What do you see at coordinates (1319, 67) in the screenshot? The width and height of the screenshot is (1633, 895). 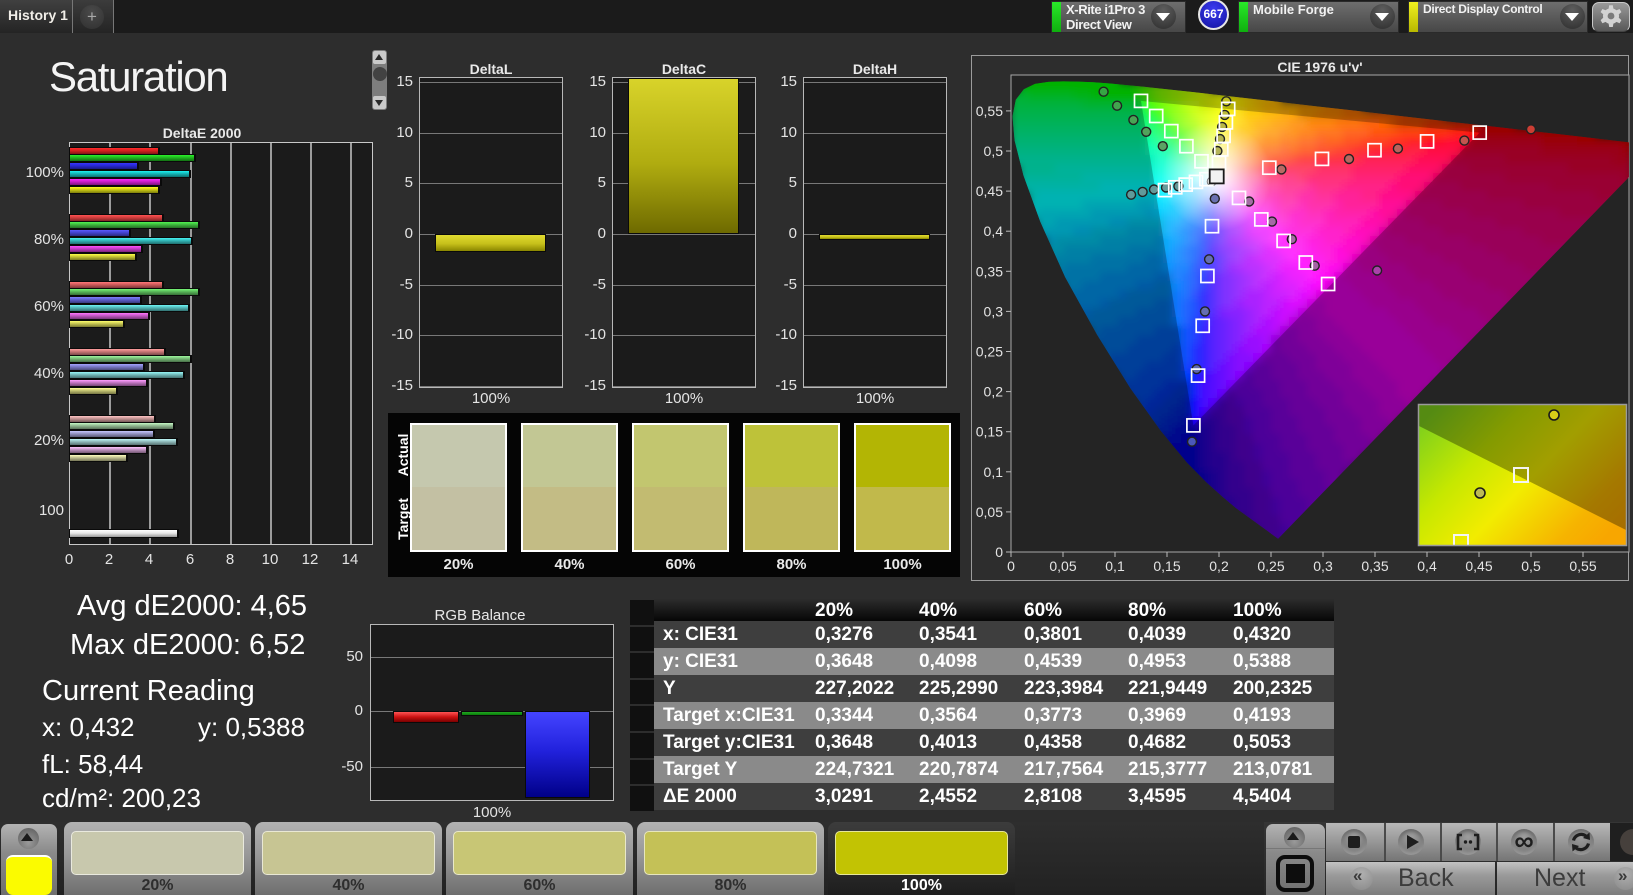 I see `svg-text: CIE 1976 u'v'` at bounding box center [1319, 67].